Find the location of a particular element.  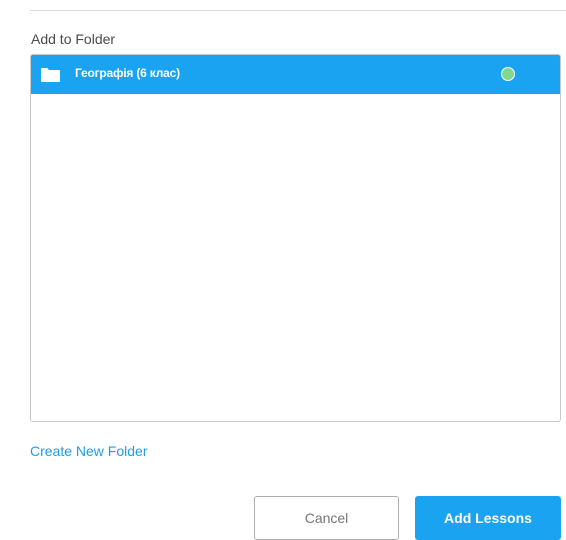

folder-name: Географія (6 клас) is located at coordinates (127, 73).